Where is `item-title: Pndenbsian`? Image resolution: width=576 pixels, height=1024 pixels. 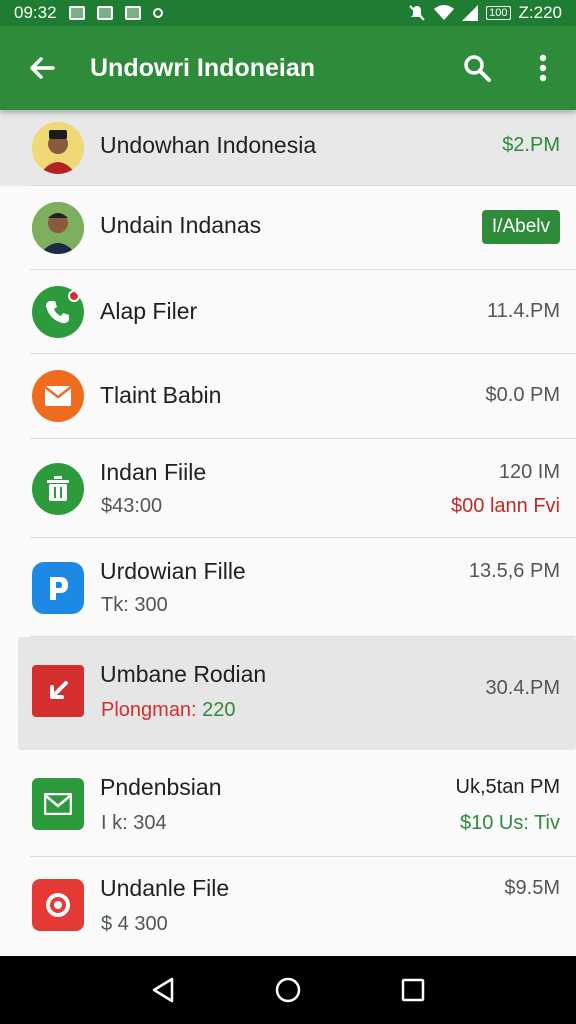
item-title: Pndenbsian is located at coordinates (161, 787).